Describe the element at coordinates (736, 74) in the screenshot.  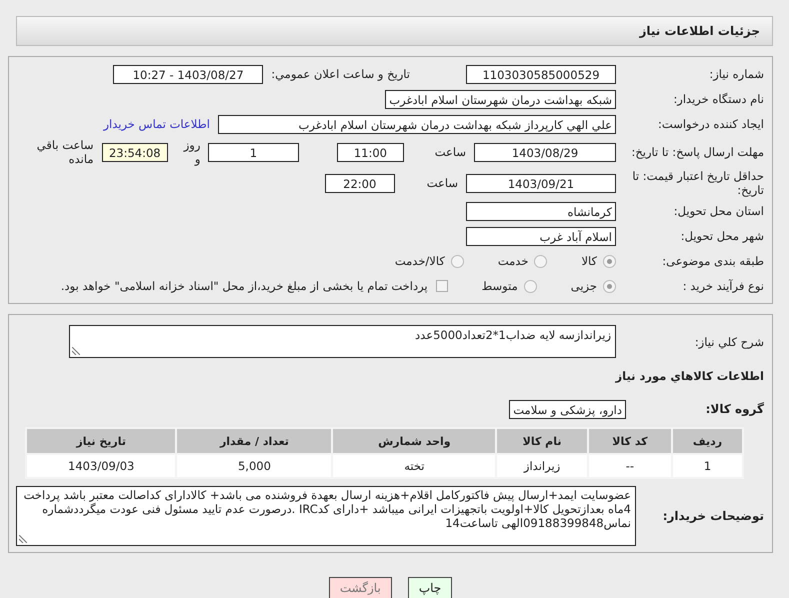
I see `field-label: شماره نیاز:` at that location.